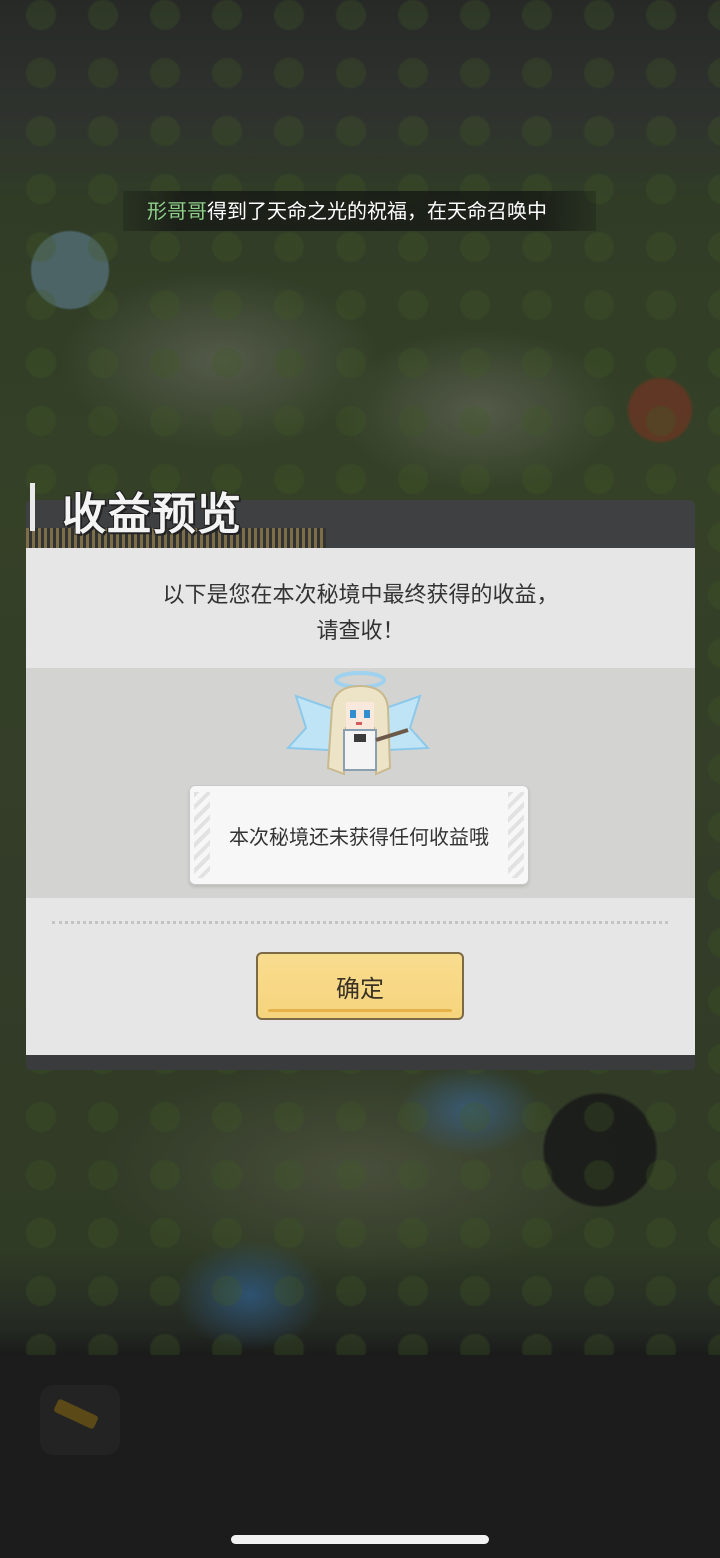 The width and height of the screenshot is (720, 1558). What do you see at coordinates (152, 514) in the screenshot?
I see `dialog-title: 收益预览` at bounding box center [152, 514].